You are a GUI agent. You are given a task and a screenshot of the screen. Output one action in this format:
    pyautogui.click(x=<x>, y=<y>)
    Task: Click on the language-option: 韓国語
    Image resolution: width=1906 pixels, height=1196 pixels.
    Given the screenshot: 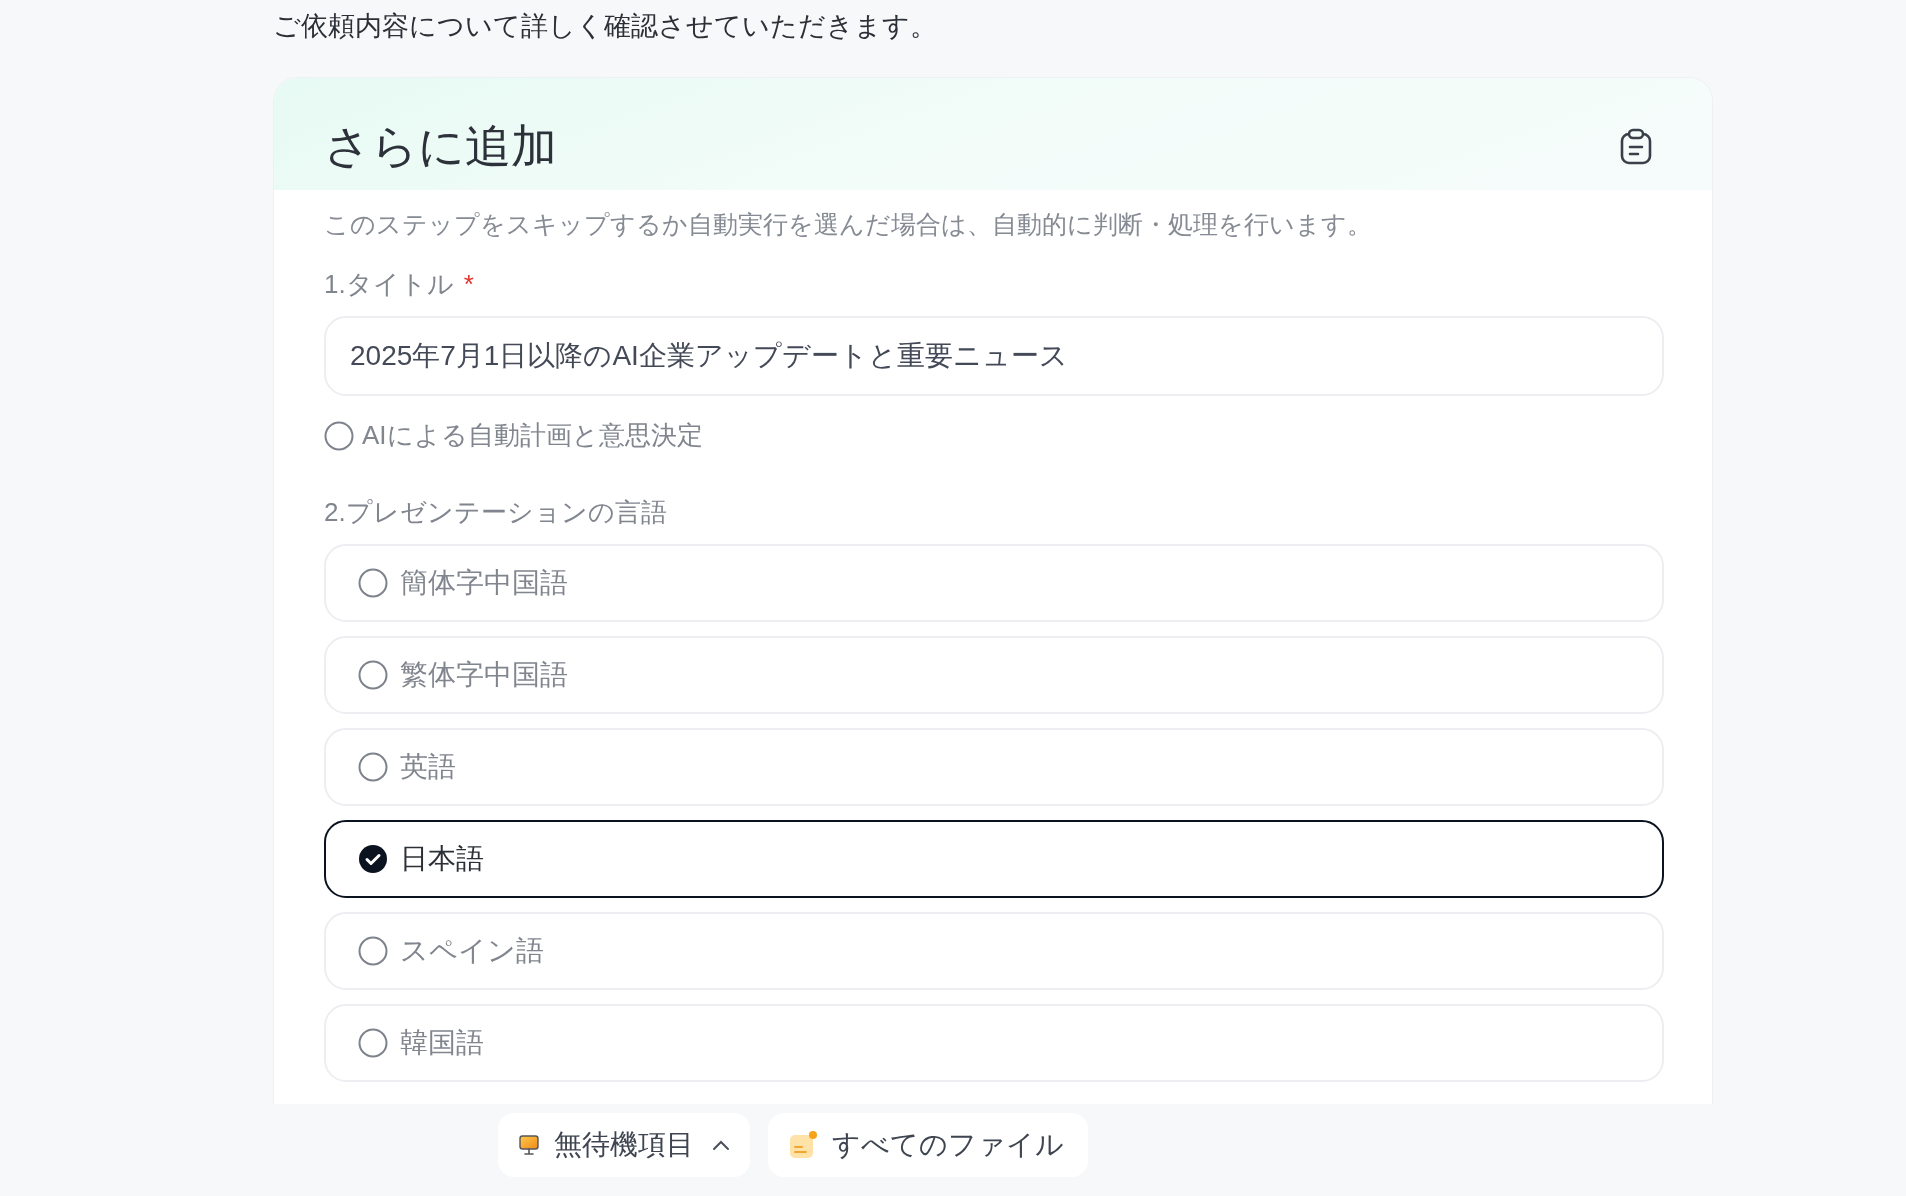 What is the action you would take?
    pyautogui.click(x=994, y=1043)
    